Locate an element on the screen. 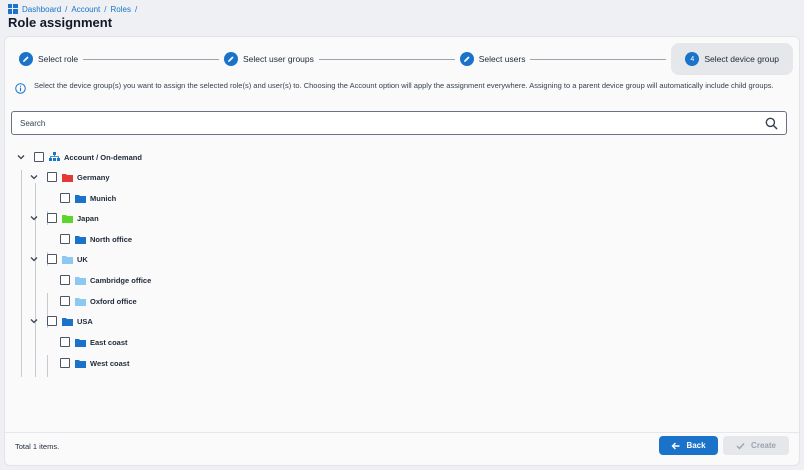 This screenshot has width=804, height=470. tree-node-label: Japan is located at coordinates (88, 218).